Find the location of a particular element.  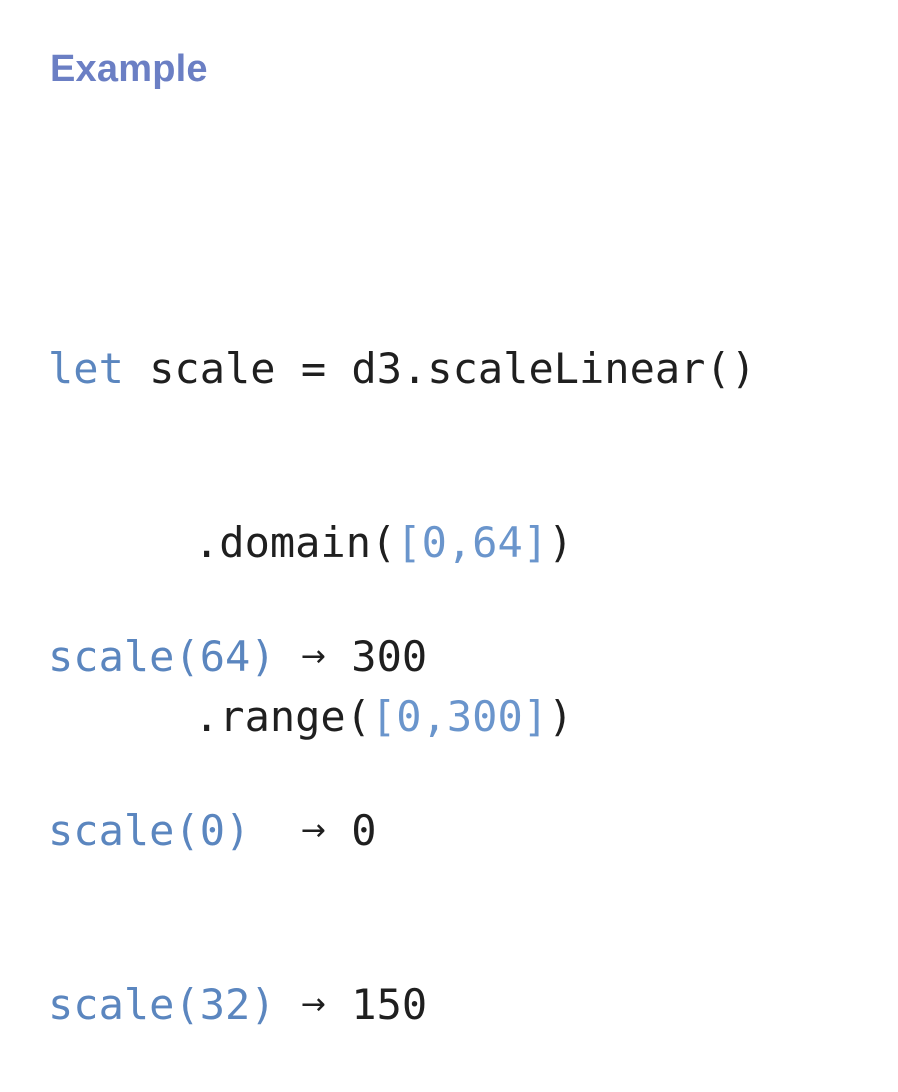

result-line: scale(32) → 150 is located at coordinates (237, 1005).